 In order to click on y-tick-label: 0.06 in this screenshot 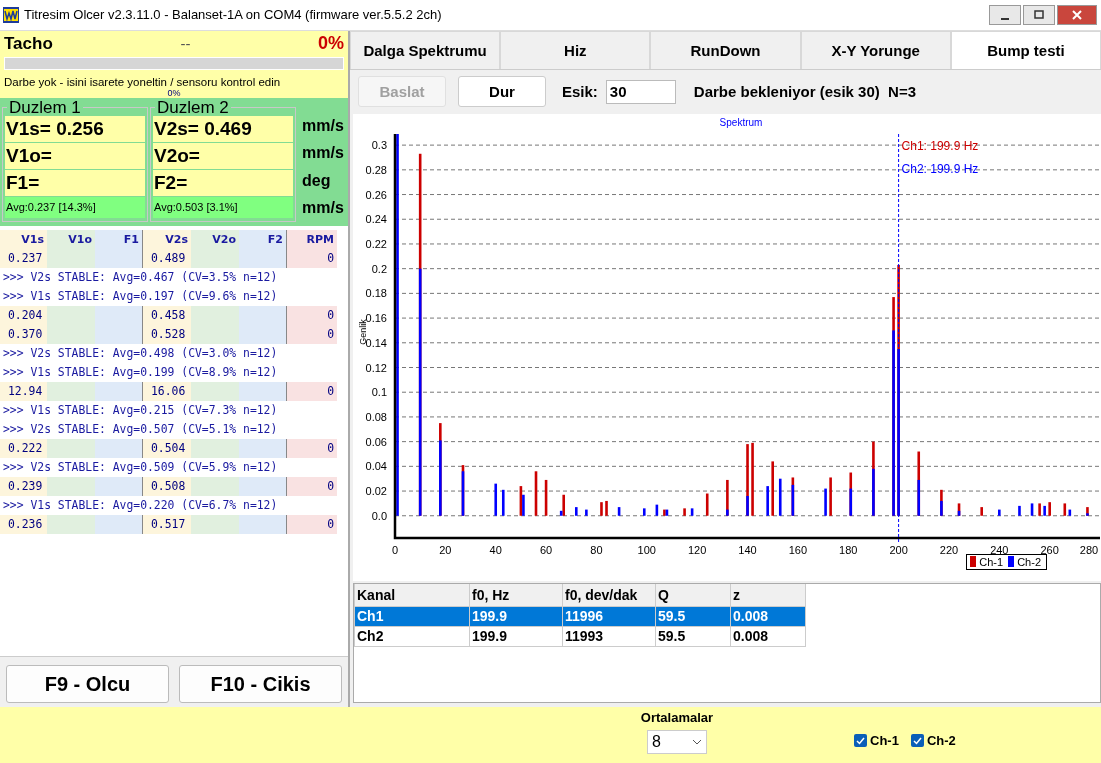, I will do `click(376, 441)`.